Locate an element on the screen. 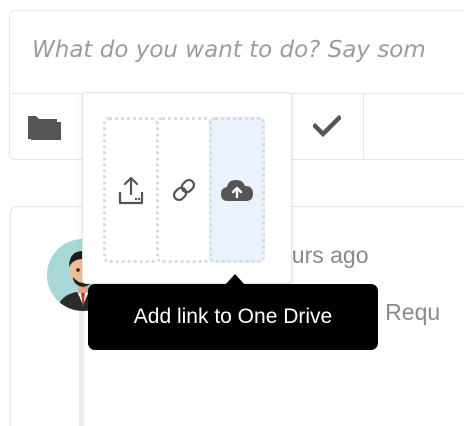 This screenshot has width=464, height=426. tooltip: Add link to One Drive is located at coordinates (233, 317).